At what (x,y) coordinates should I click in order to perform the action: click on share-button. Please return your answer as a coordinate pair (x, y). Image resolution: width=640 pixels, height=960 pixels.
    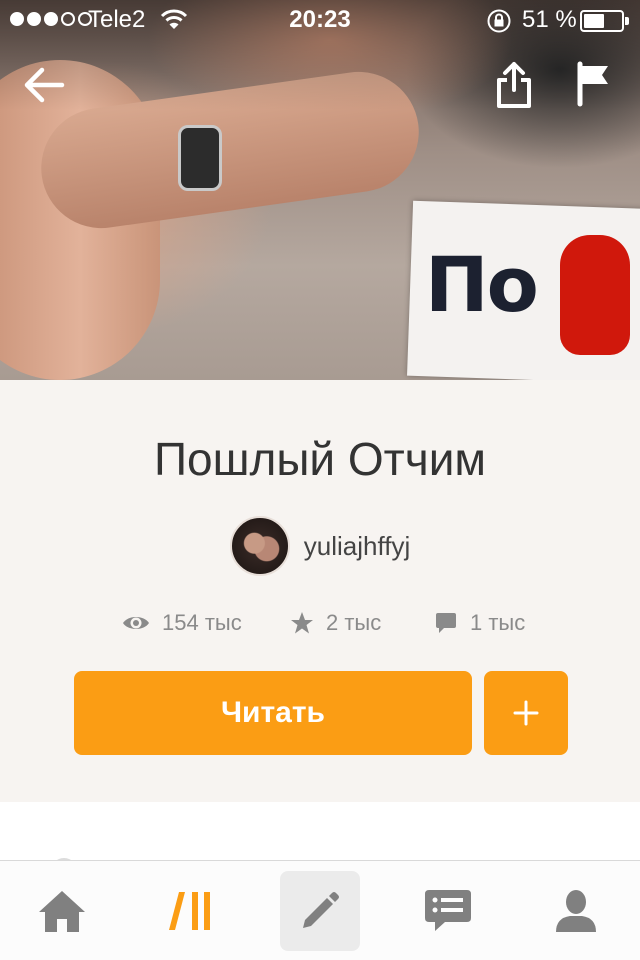
    Looking at the image, I should click on (514, 87).